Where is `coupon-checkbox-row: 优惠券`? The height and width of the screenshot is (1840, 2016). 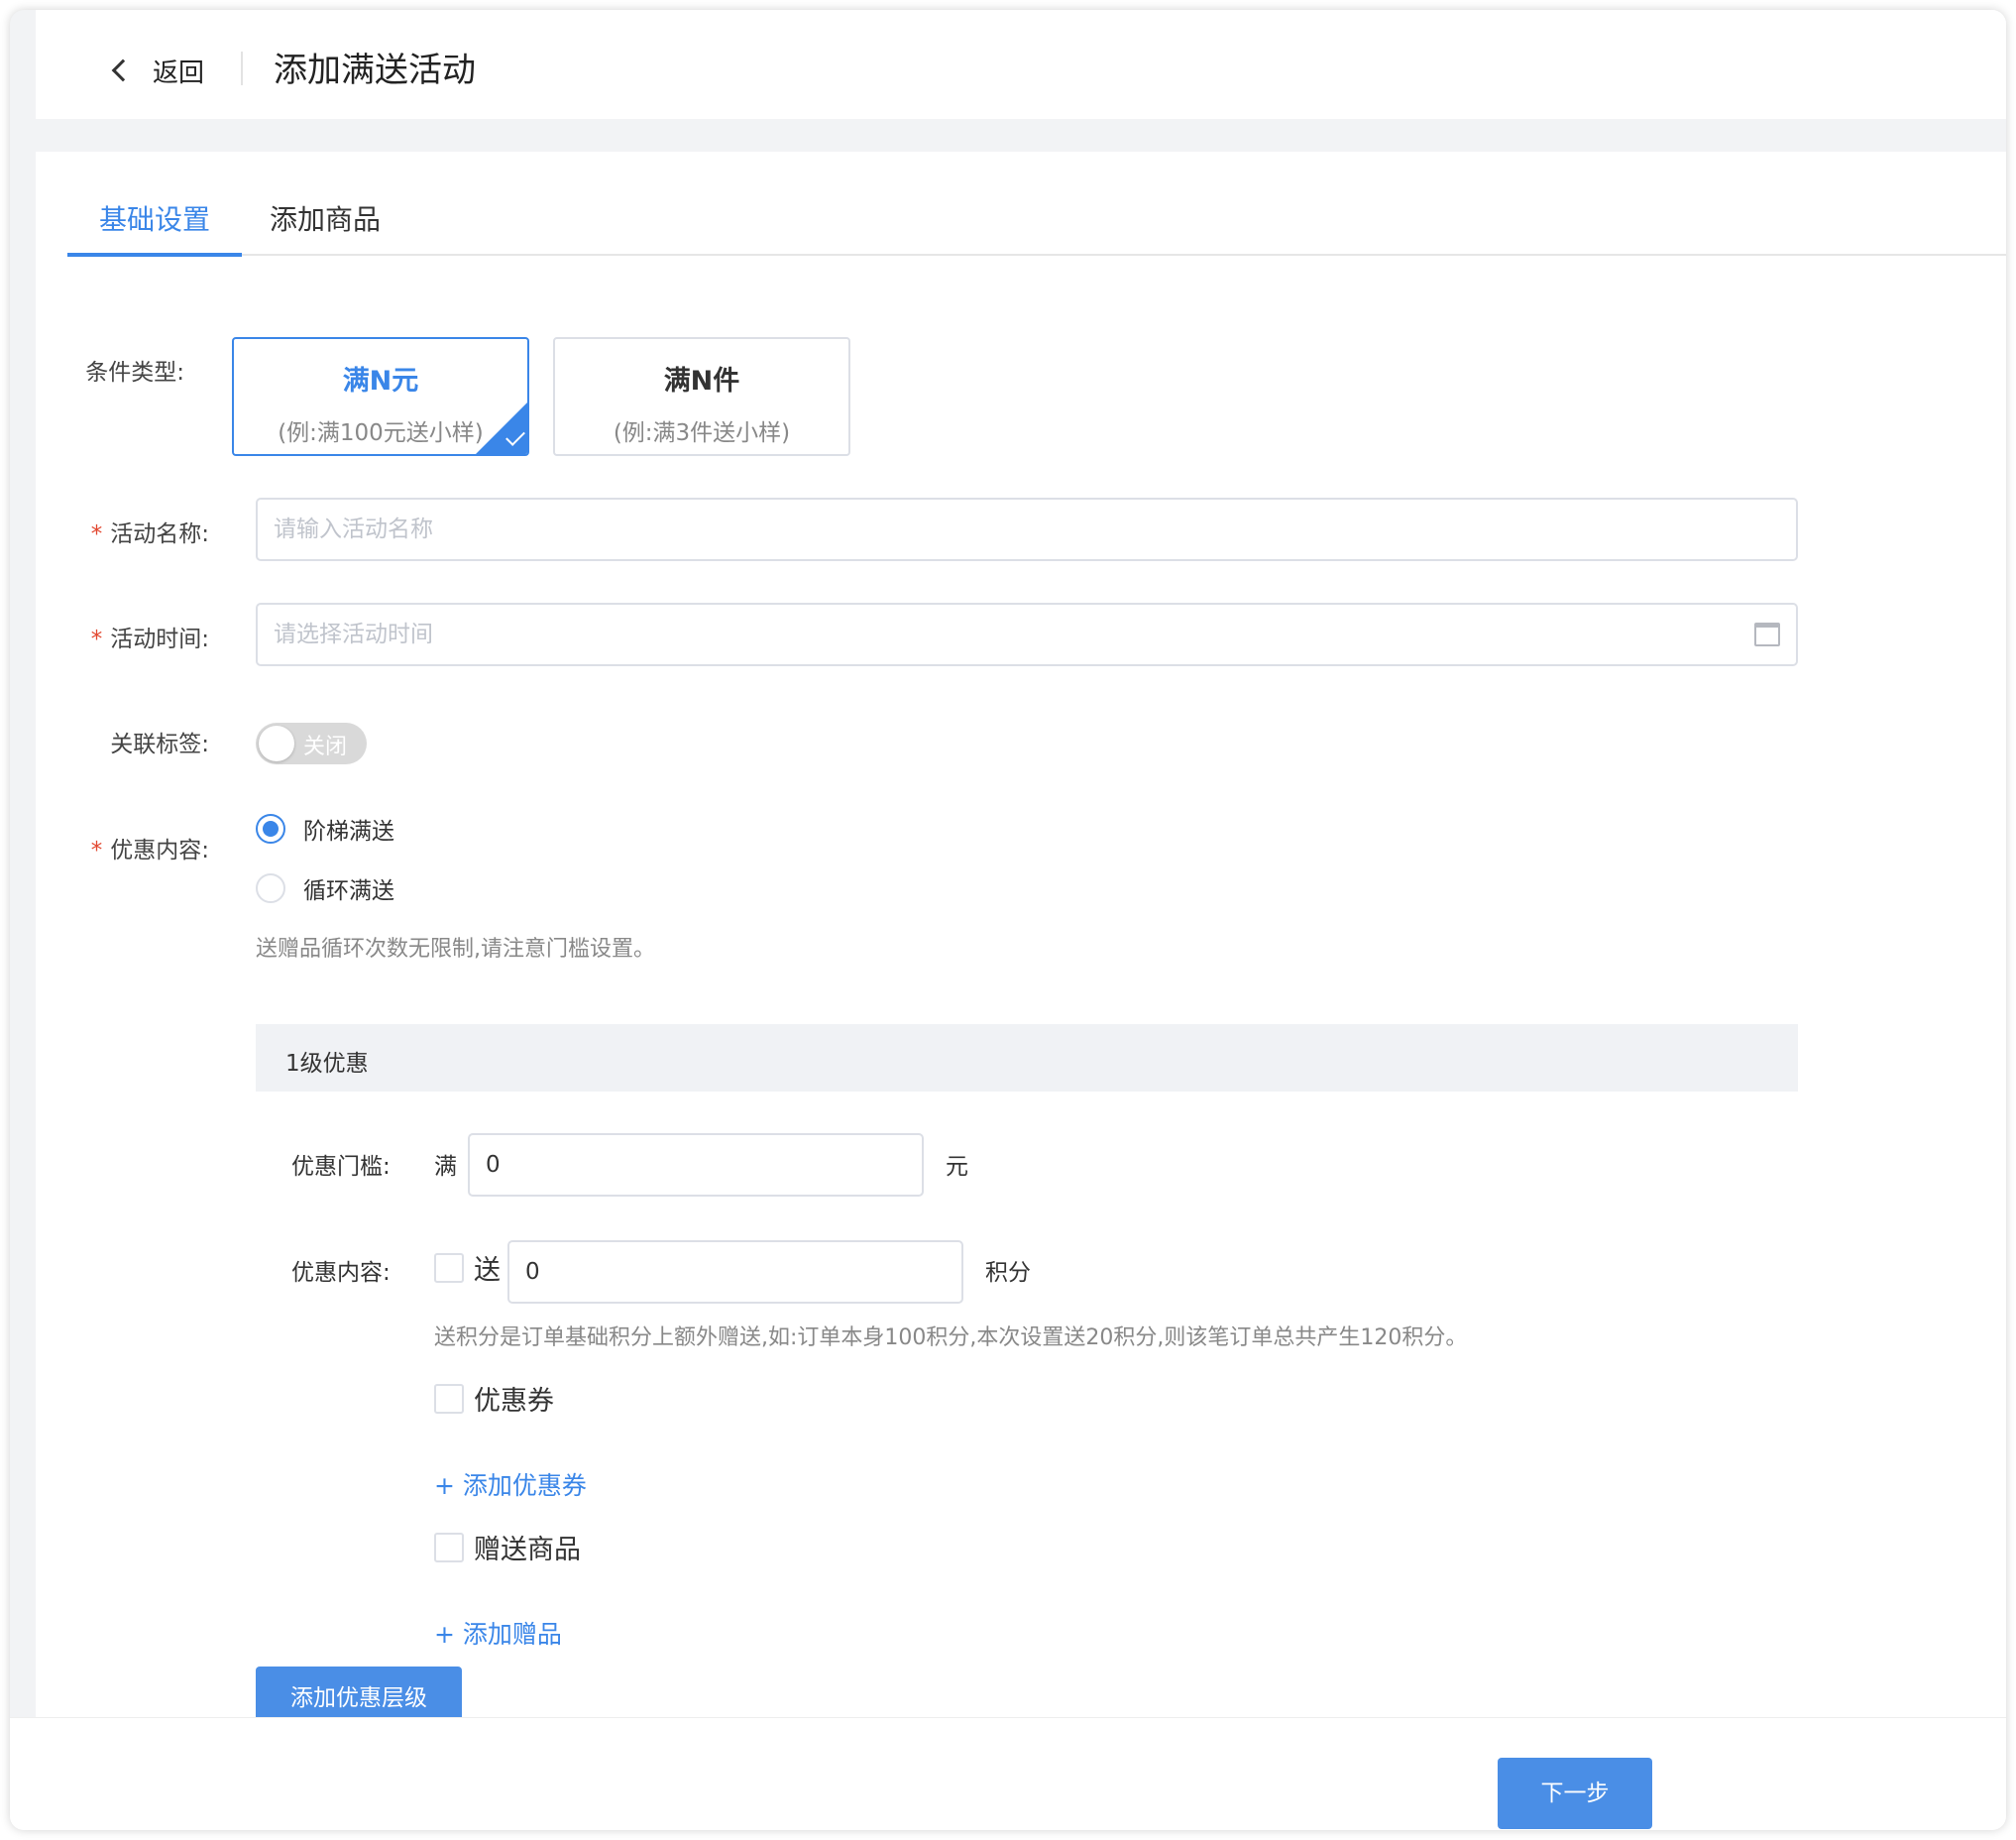 coupon-checkbox-row: 优惠券 is located at coordinates (494, 1398).